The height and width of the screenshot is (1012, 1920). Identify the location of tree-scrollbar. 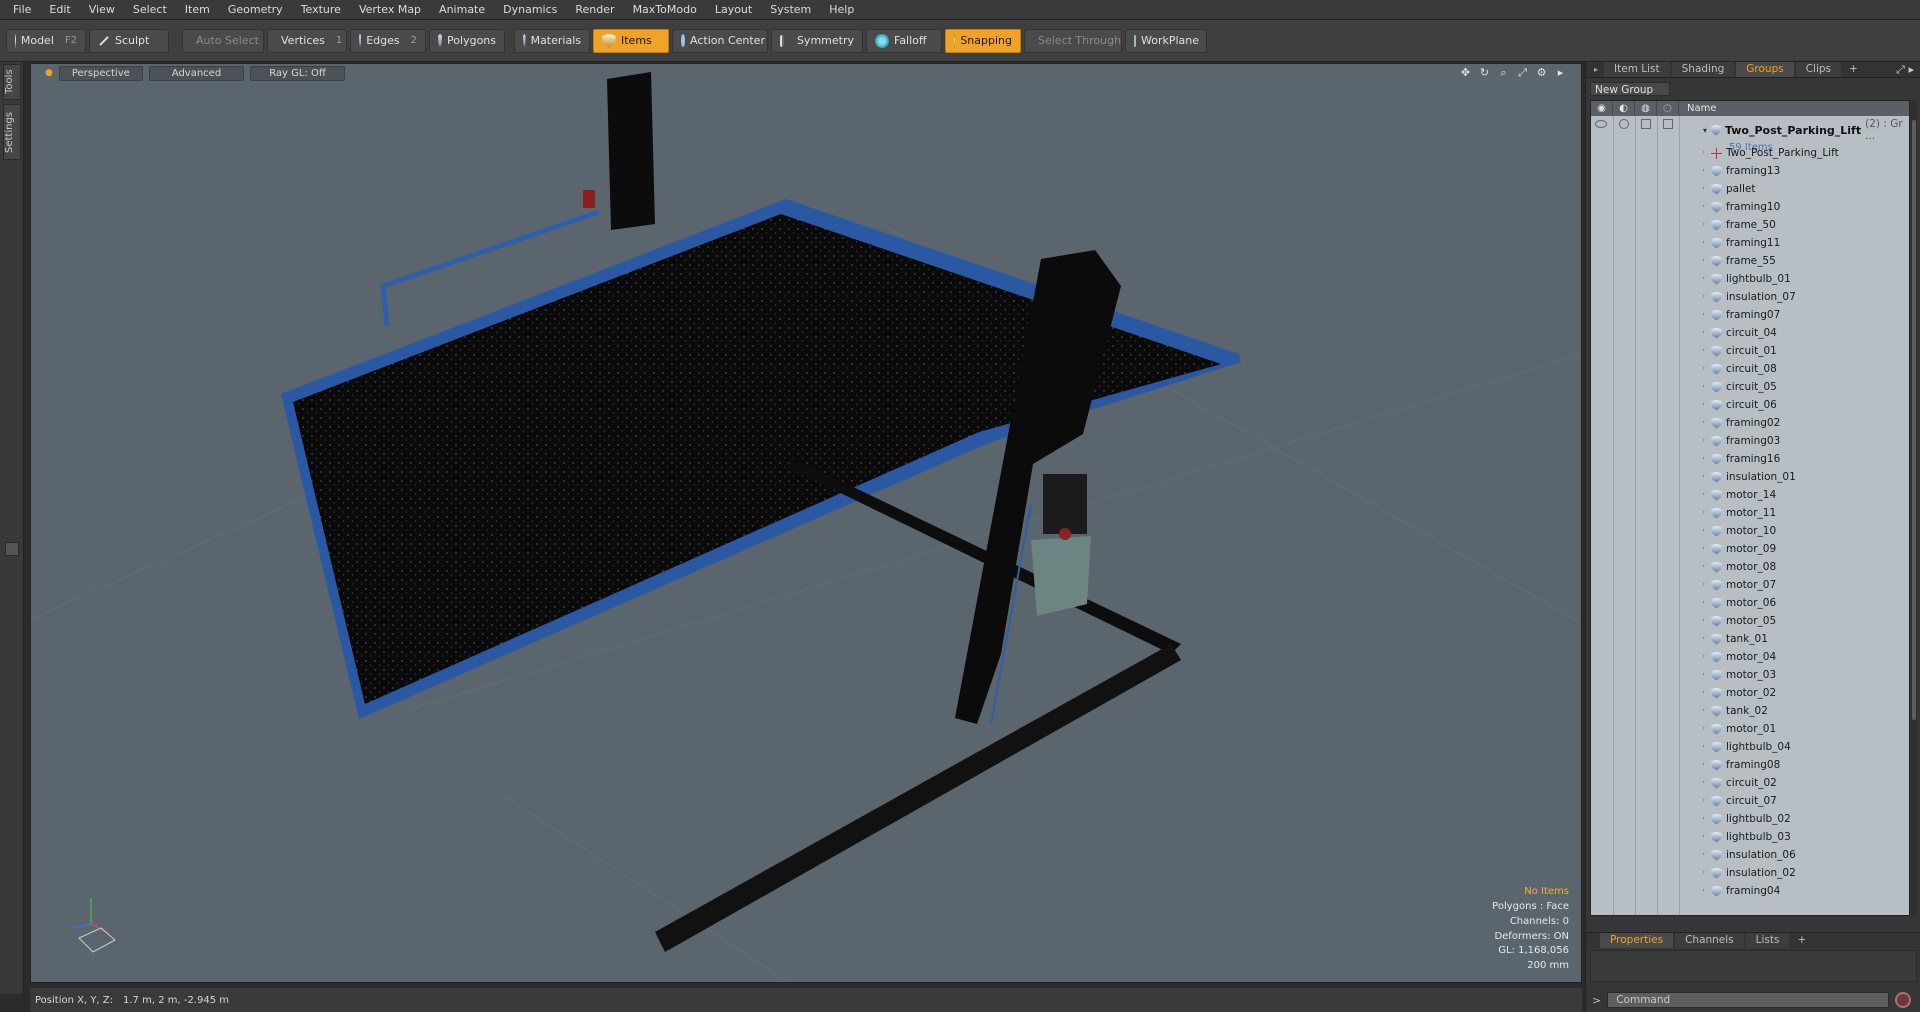
(1914, 508).